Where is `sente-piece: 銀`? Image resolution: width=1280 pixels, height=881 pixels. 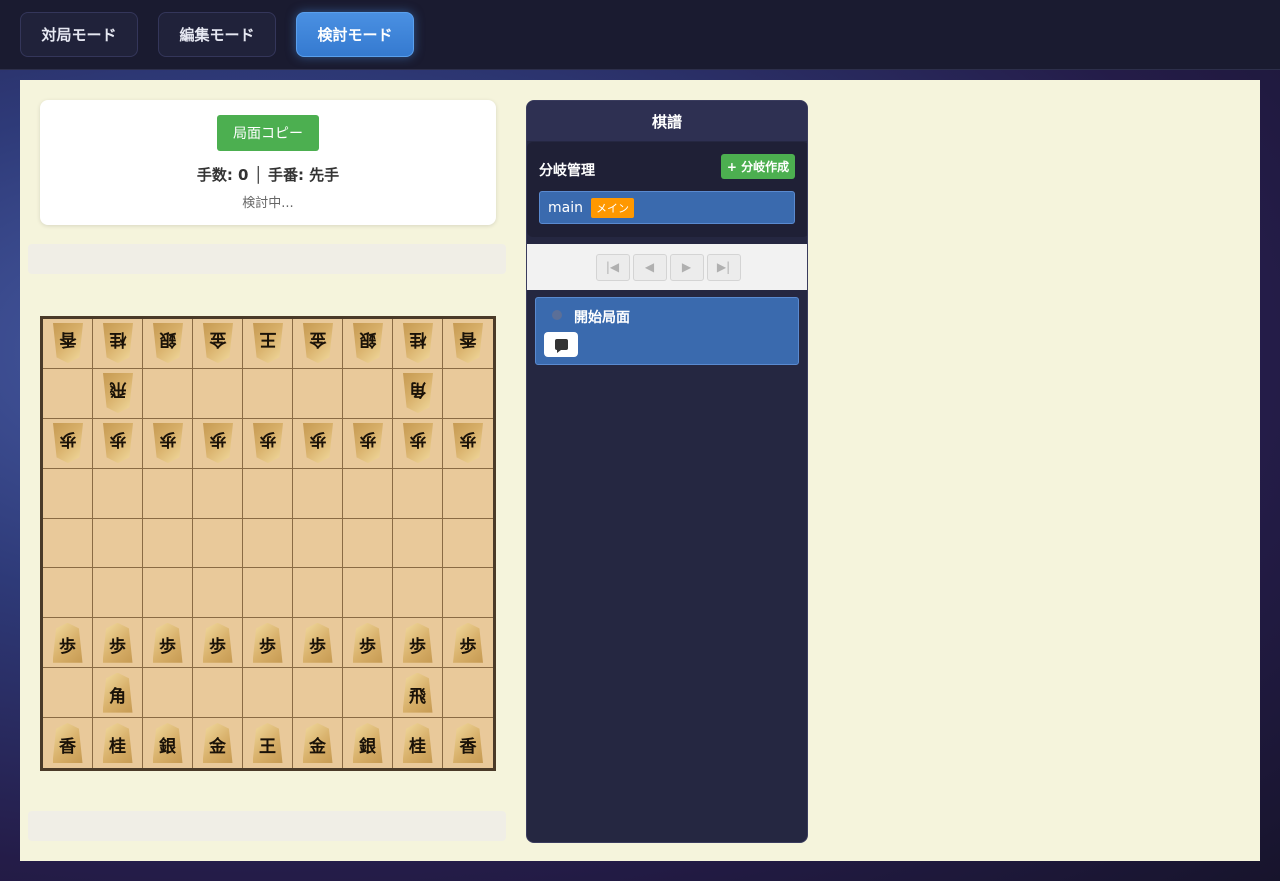 sente-piece: 銀 is located at coordinates (167, 743).